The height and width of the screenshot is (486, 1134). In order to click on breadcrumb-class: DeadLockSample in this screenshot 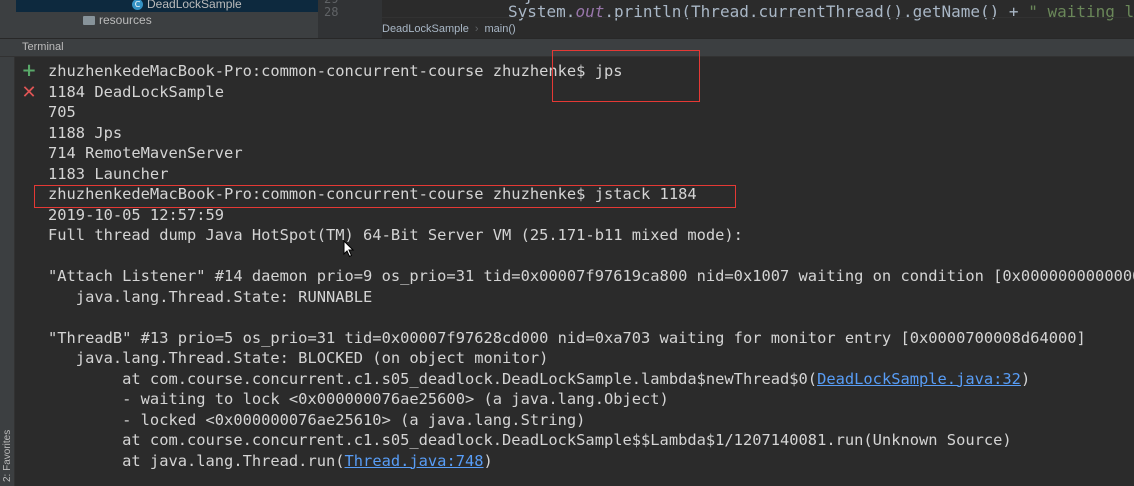, I will do `click(425, 29)`.